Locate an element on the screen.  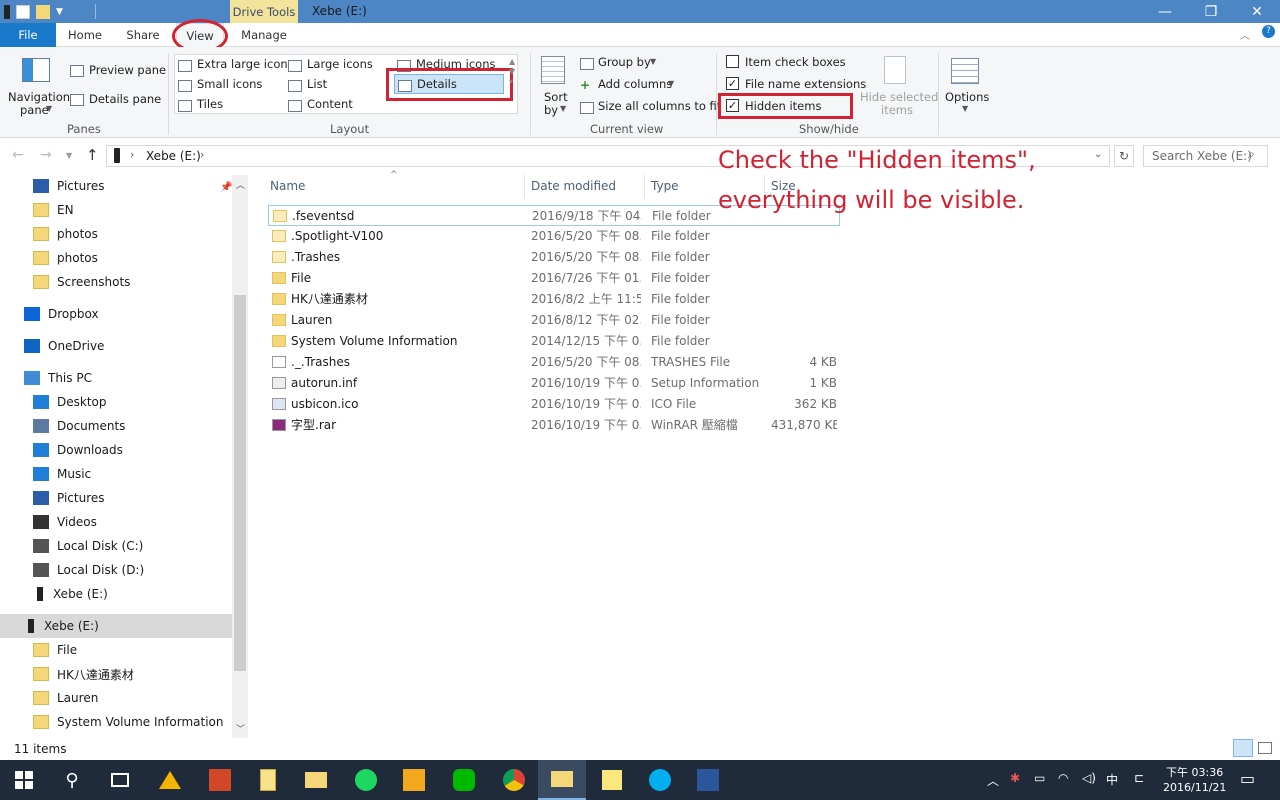
file-row: .Trashes 2016/5/20 下午 08... File folder is located at coordinates (554, 257).